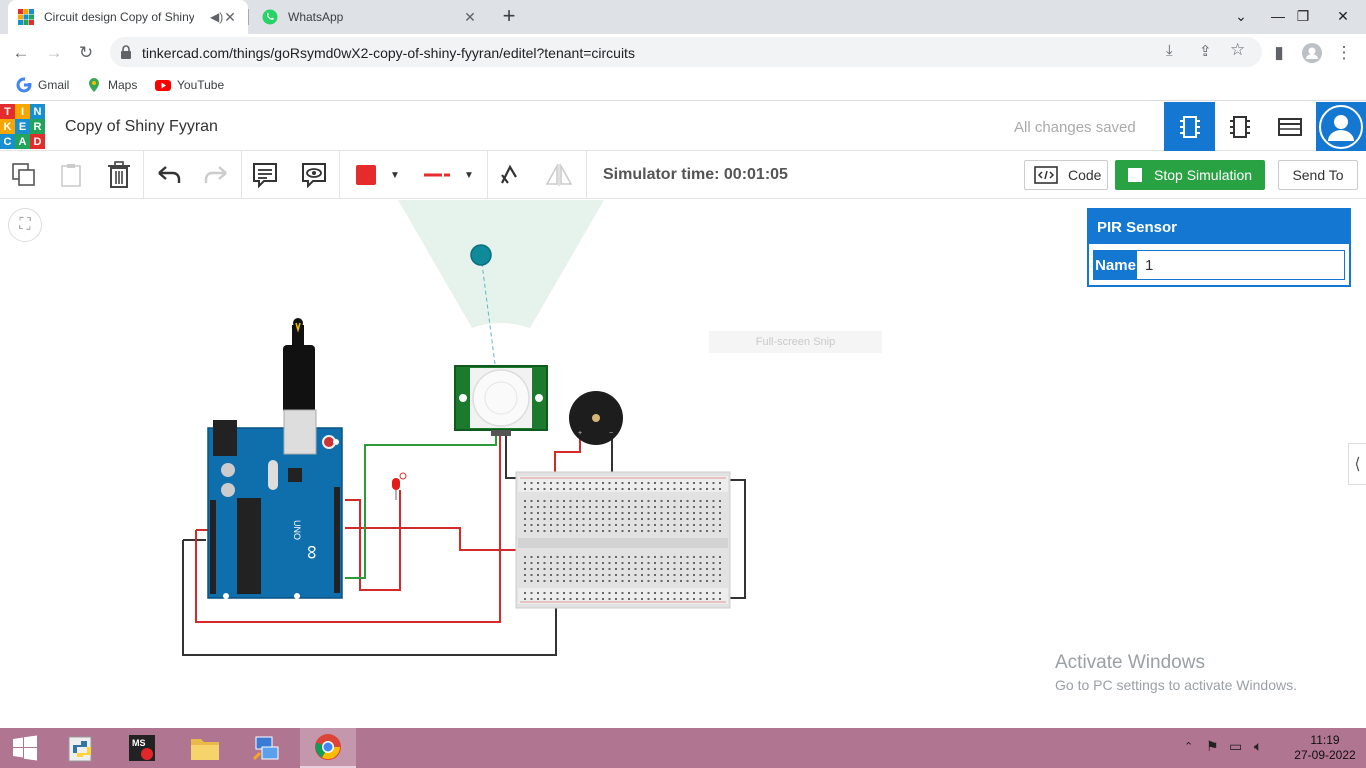 The width and height of the screenshot is (1366, 768). What do you see at coordinates (123, 85) in the screenshot?
I see `bookmark-label: Maps` at bounding box center [123, 85].